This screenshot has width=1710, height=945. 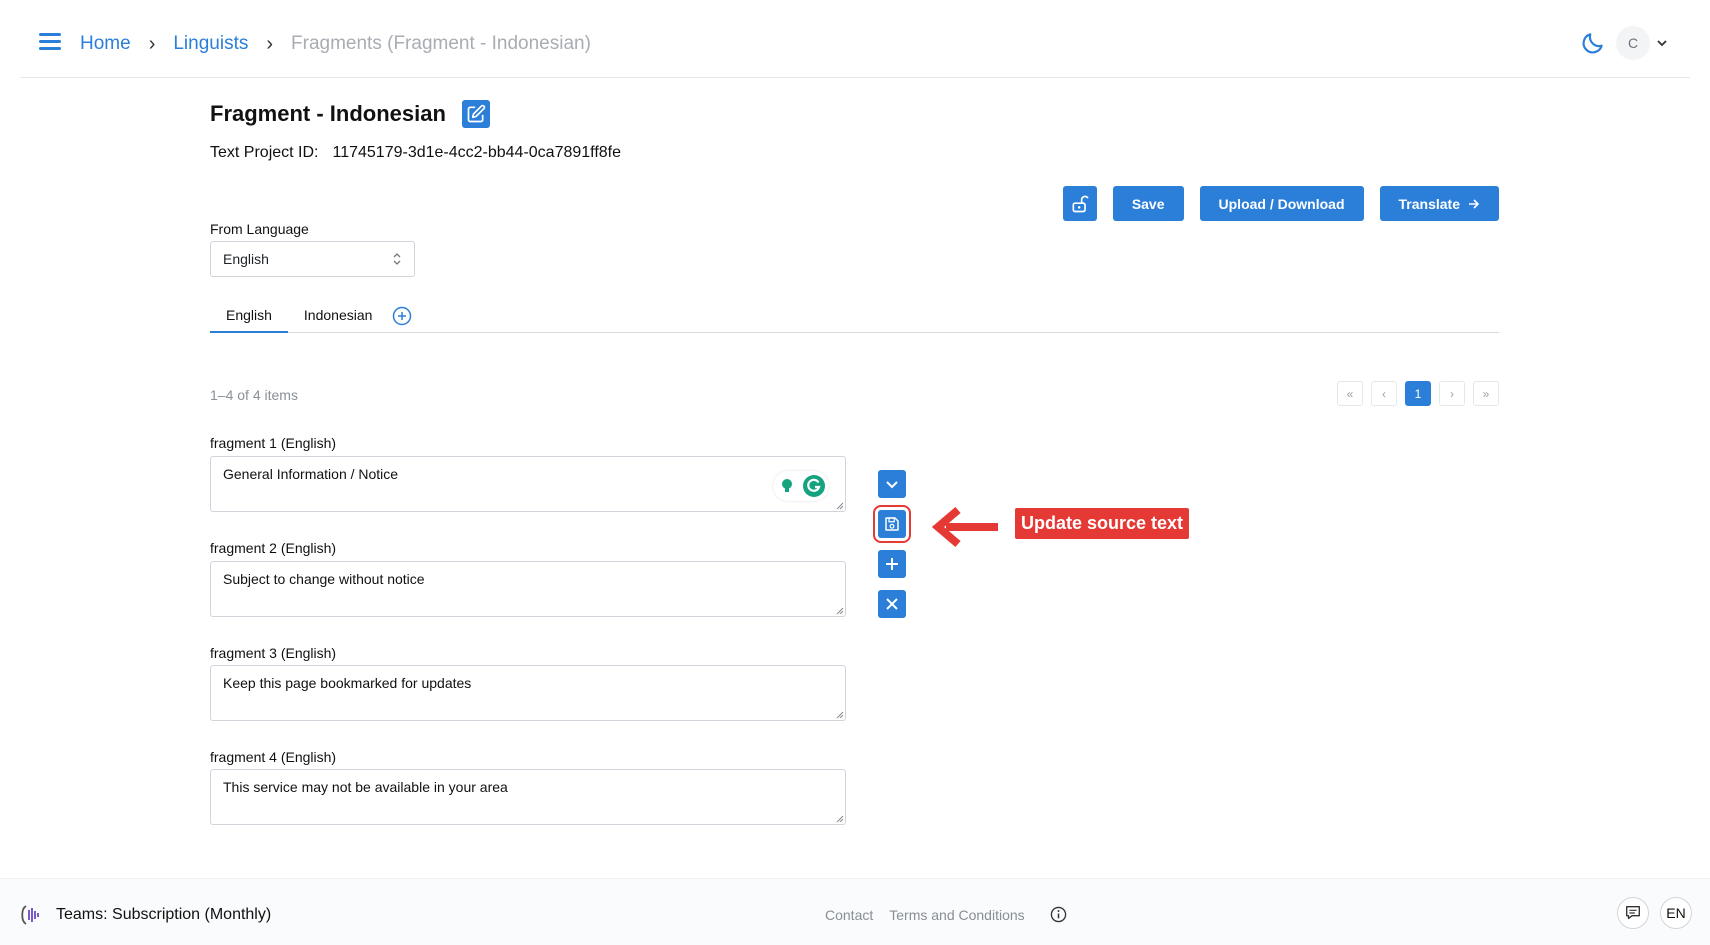 I want to click on edit-icon, so click(x=476, y=113).